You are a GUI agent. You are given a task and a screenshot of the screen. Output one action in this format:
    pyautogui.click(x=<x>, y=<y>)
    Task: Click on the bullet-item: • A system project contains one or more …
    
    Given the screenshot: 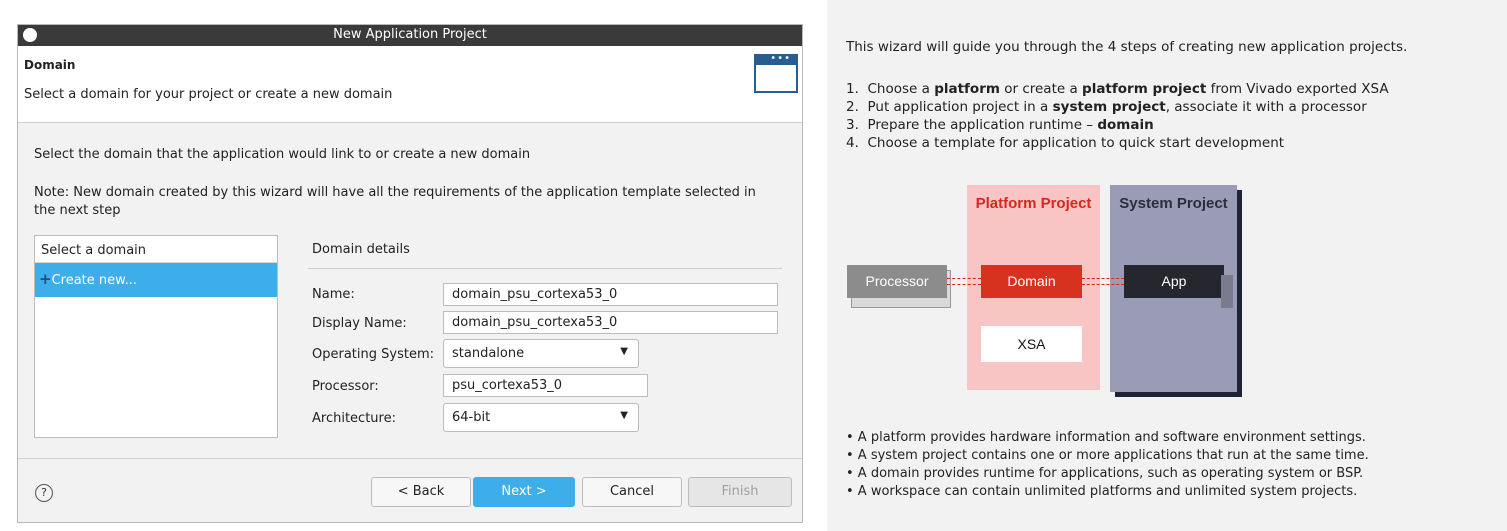 What is the action you would take?
    pyautogui.click(x=1107, y=455)
    